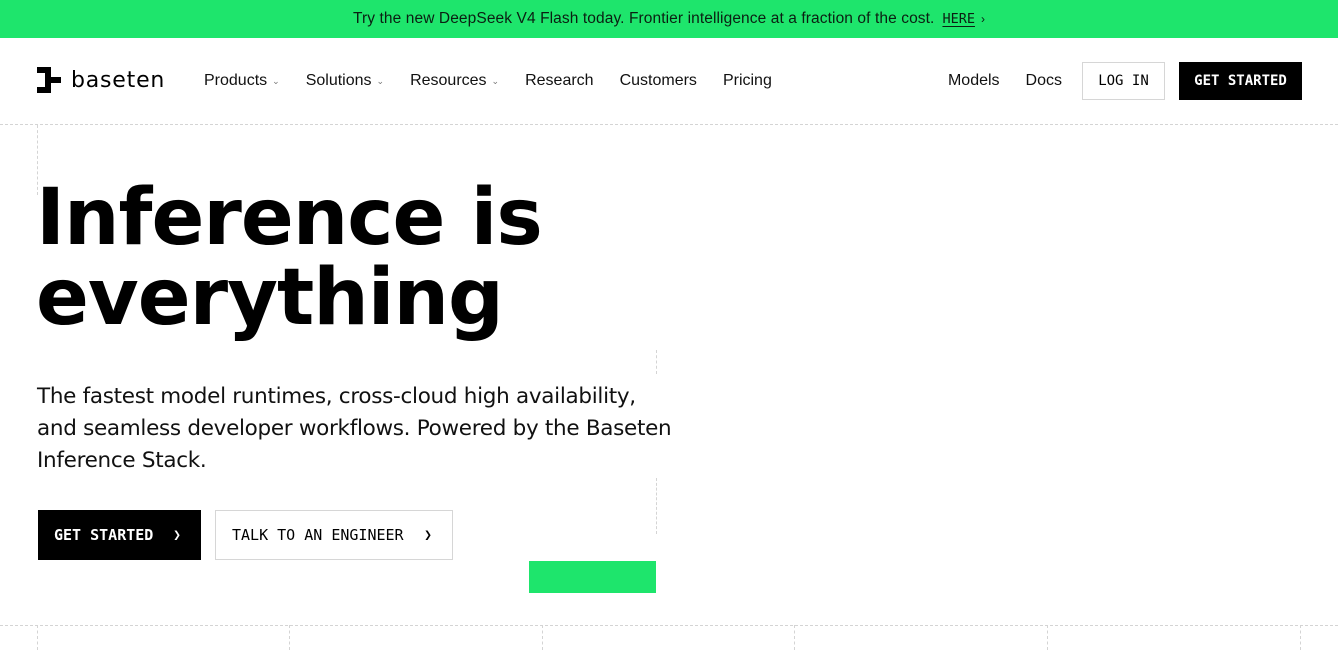 This screenshot has width=1338, height=650. Describe the element at coordinates (1240, 81) in the screenshot. I see `get-started-nav-button: GET STARTED` at that location.